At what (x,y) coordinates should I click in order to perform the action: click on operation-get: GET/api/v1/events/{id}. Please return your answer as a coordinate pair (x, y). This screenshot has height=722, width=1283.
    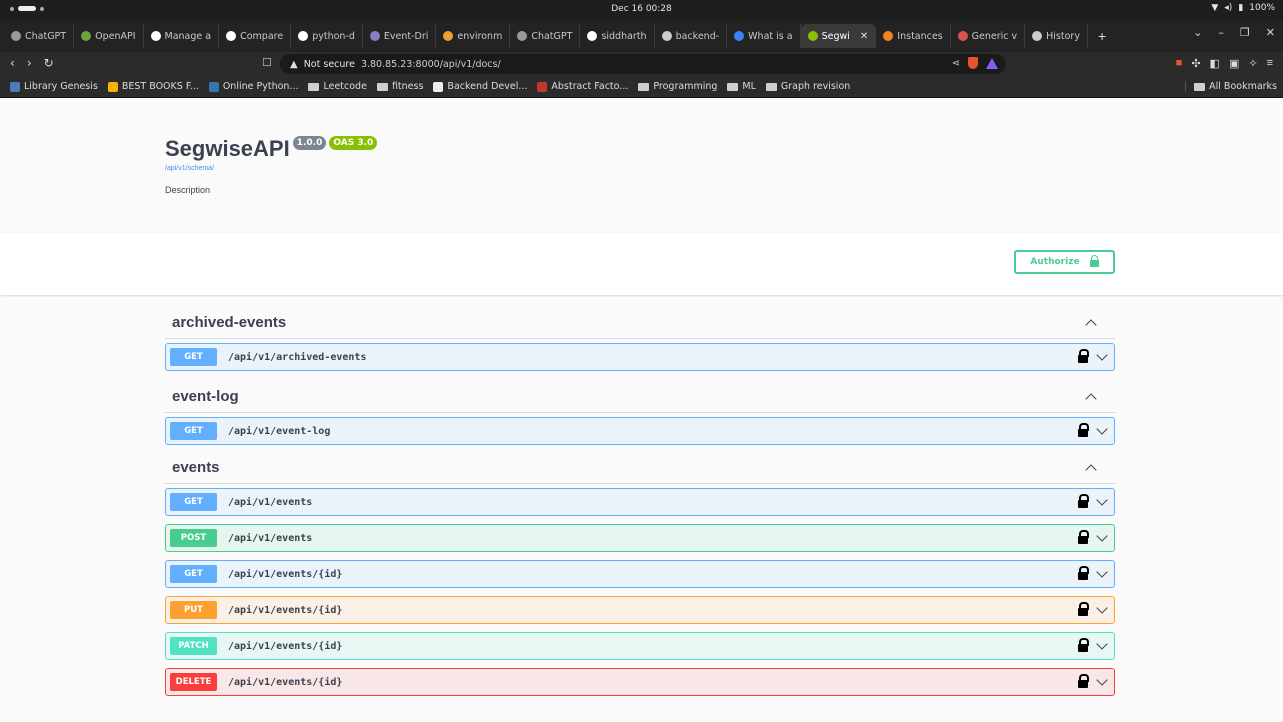
    Looking at the image, I should click on (640, 574).